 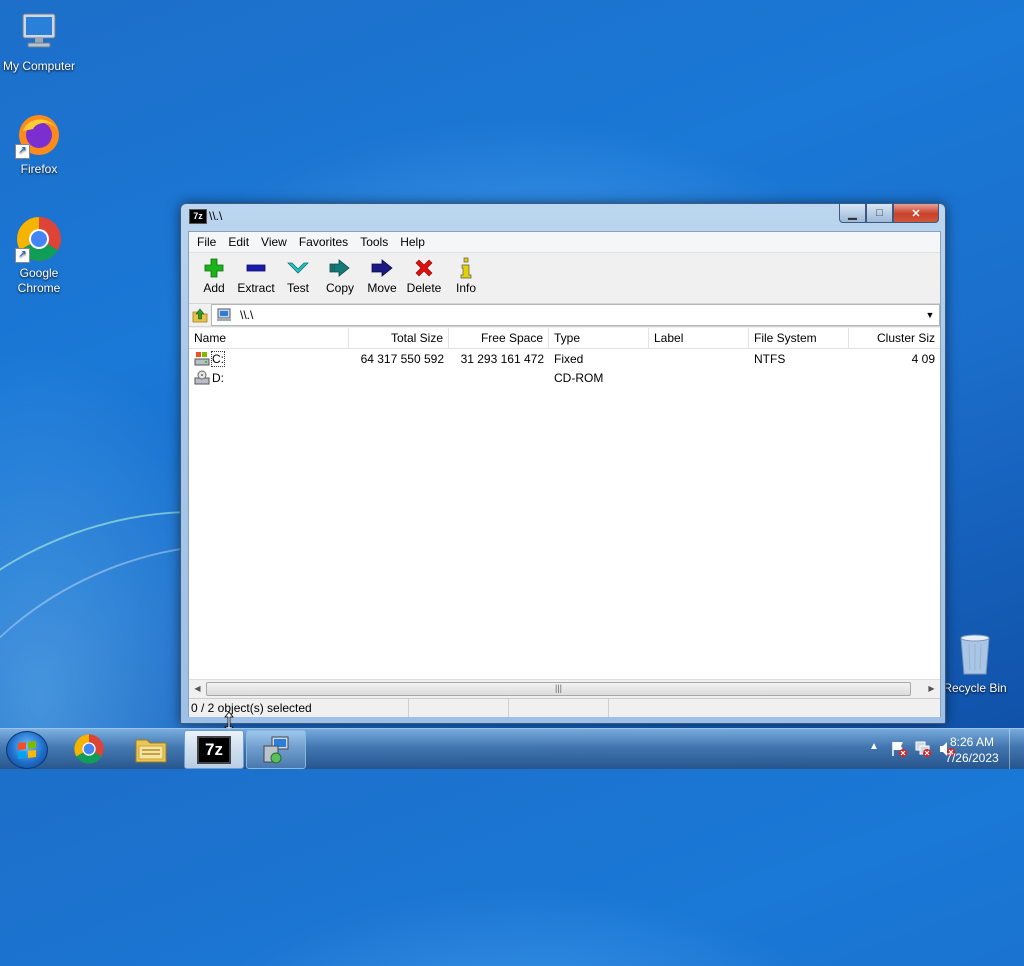 What do you see at coordinates (930, 315) in the screenshot?
I see `chevron-down-icon: ▼` at bounding box center [930, 315].